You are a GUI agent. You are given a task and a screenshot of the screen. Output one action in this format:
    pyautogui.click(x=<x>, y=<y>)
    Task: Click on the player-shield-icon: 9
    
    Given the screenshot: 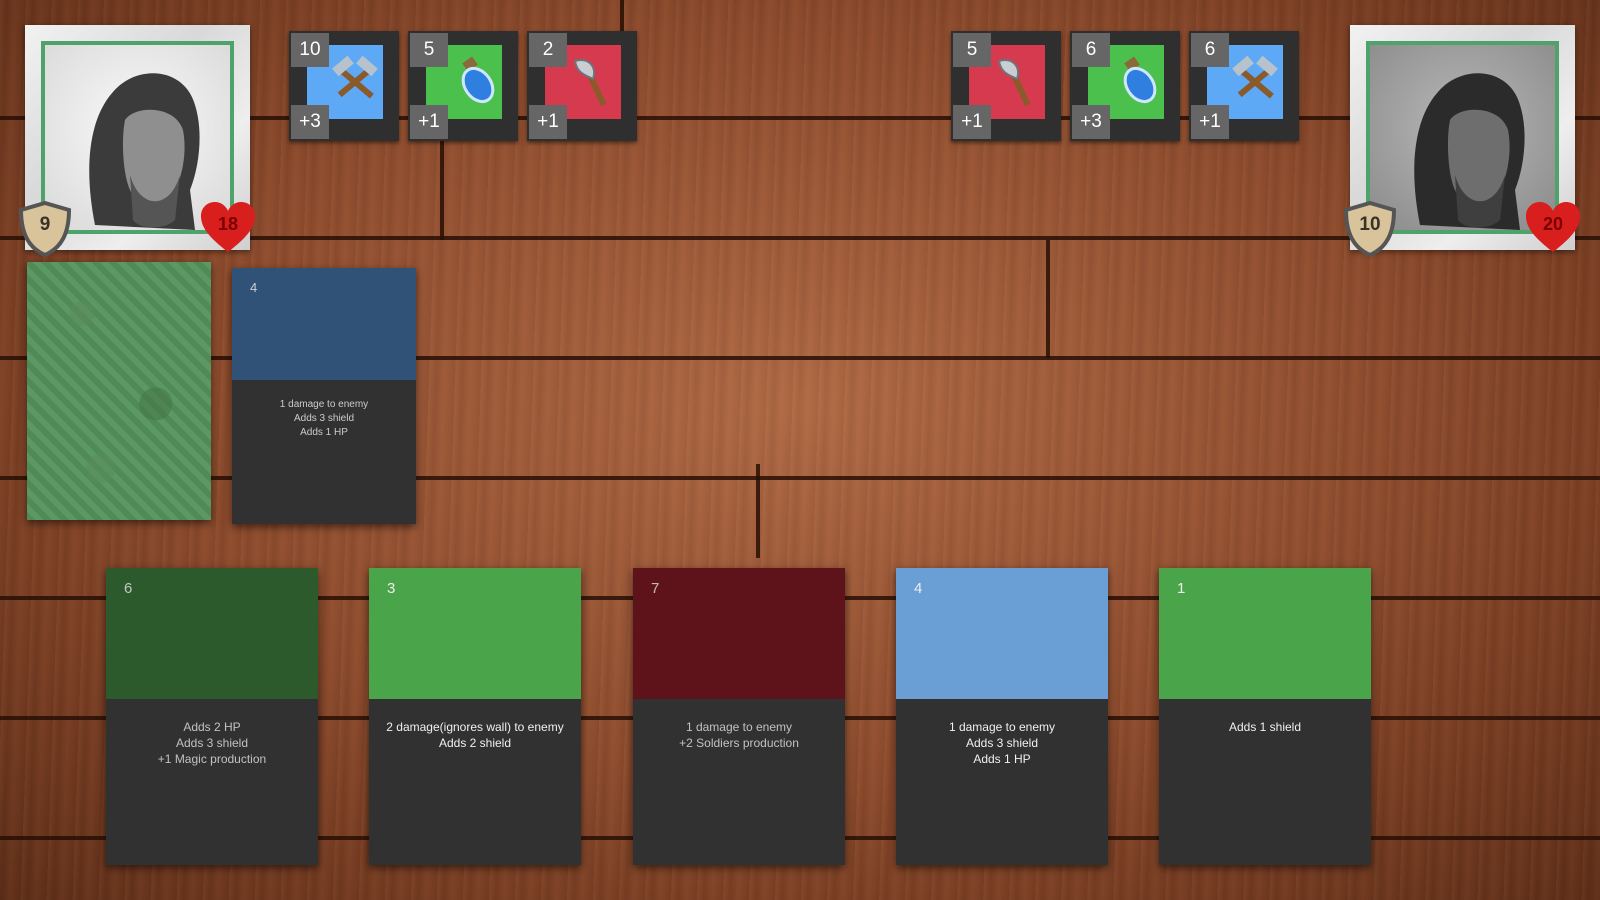 What is the action you would take?
    pyautogui.click(x=45, y=229)
    